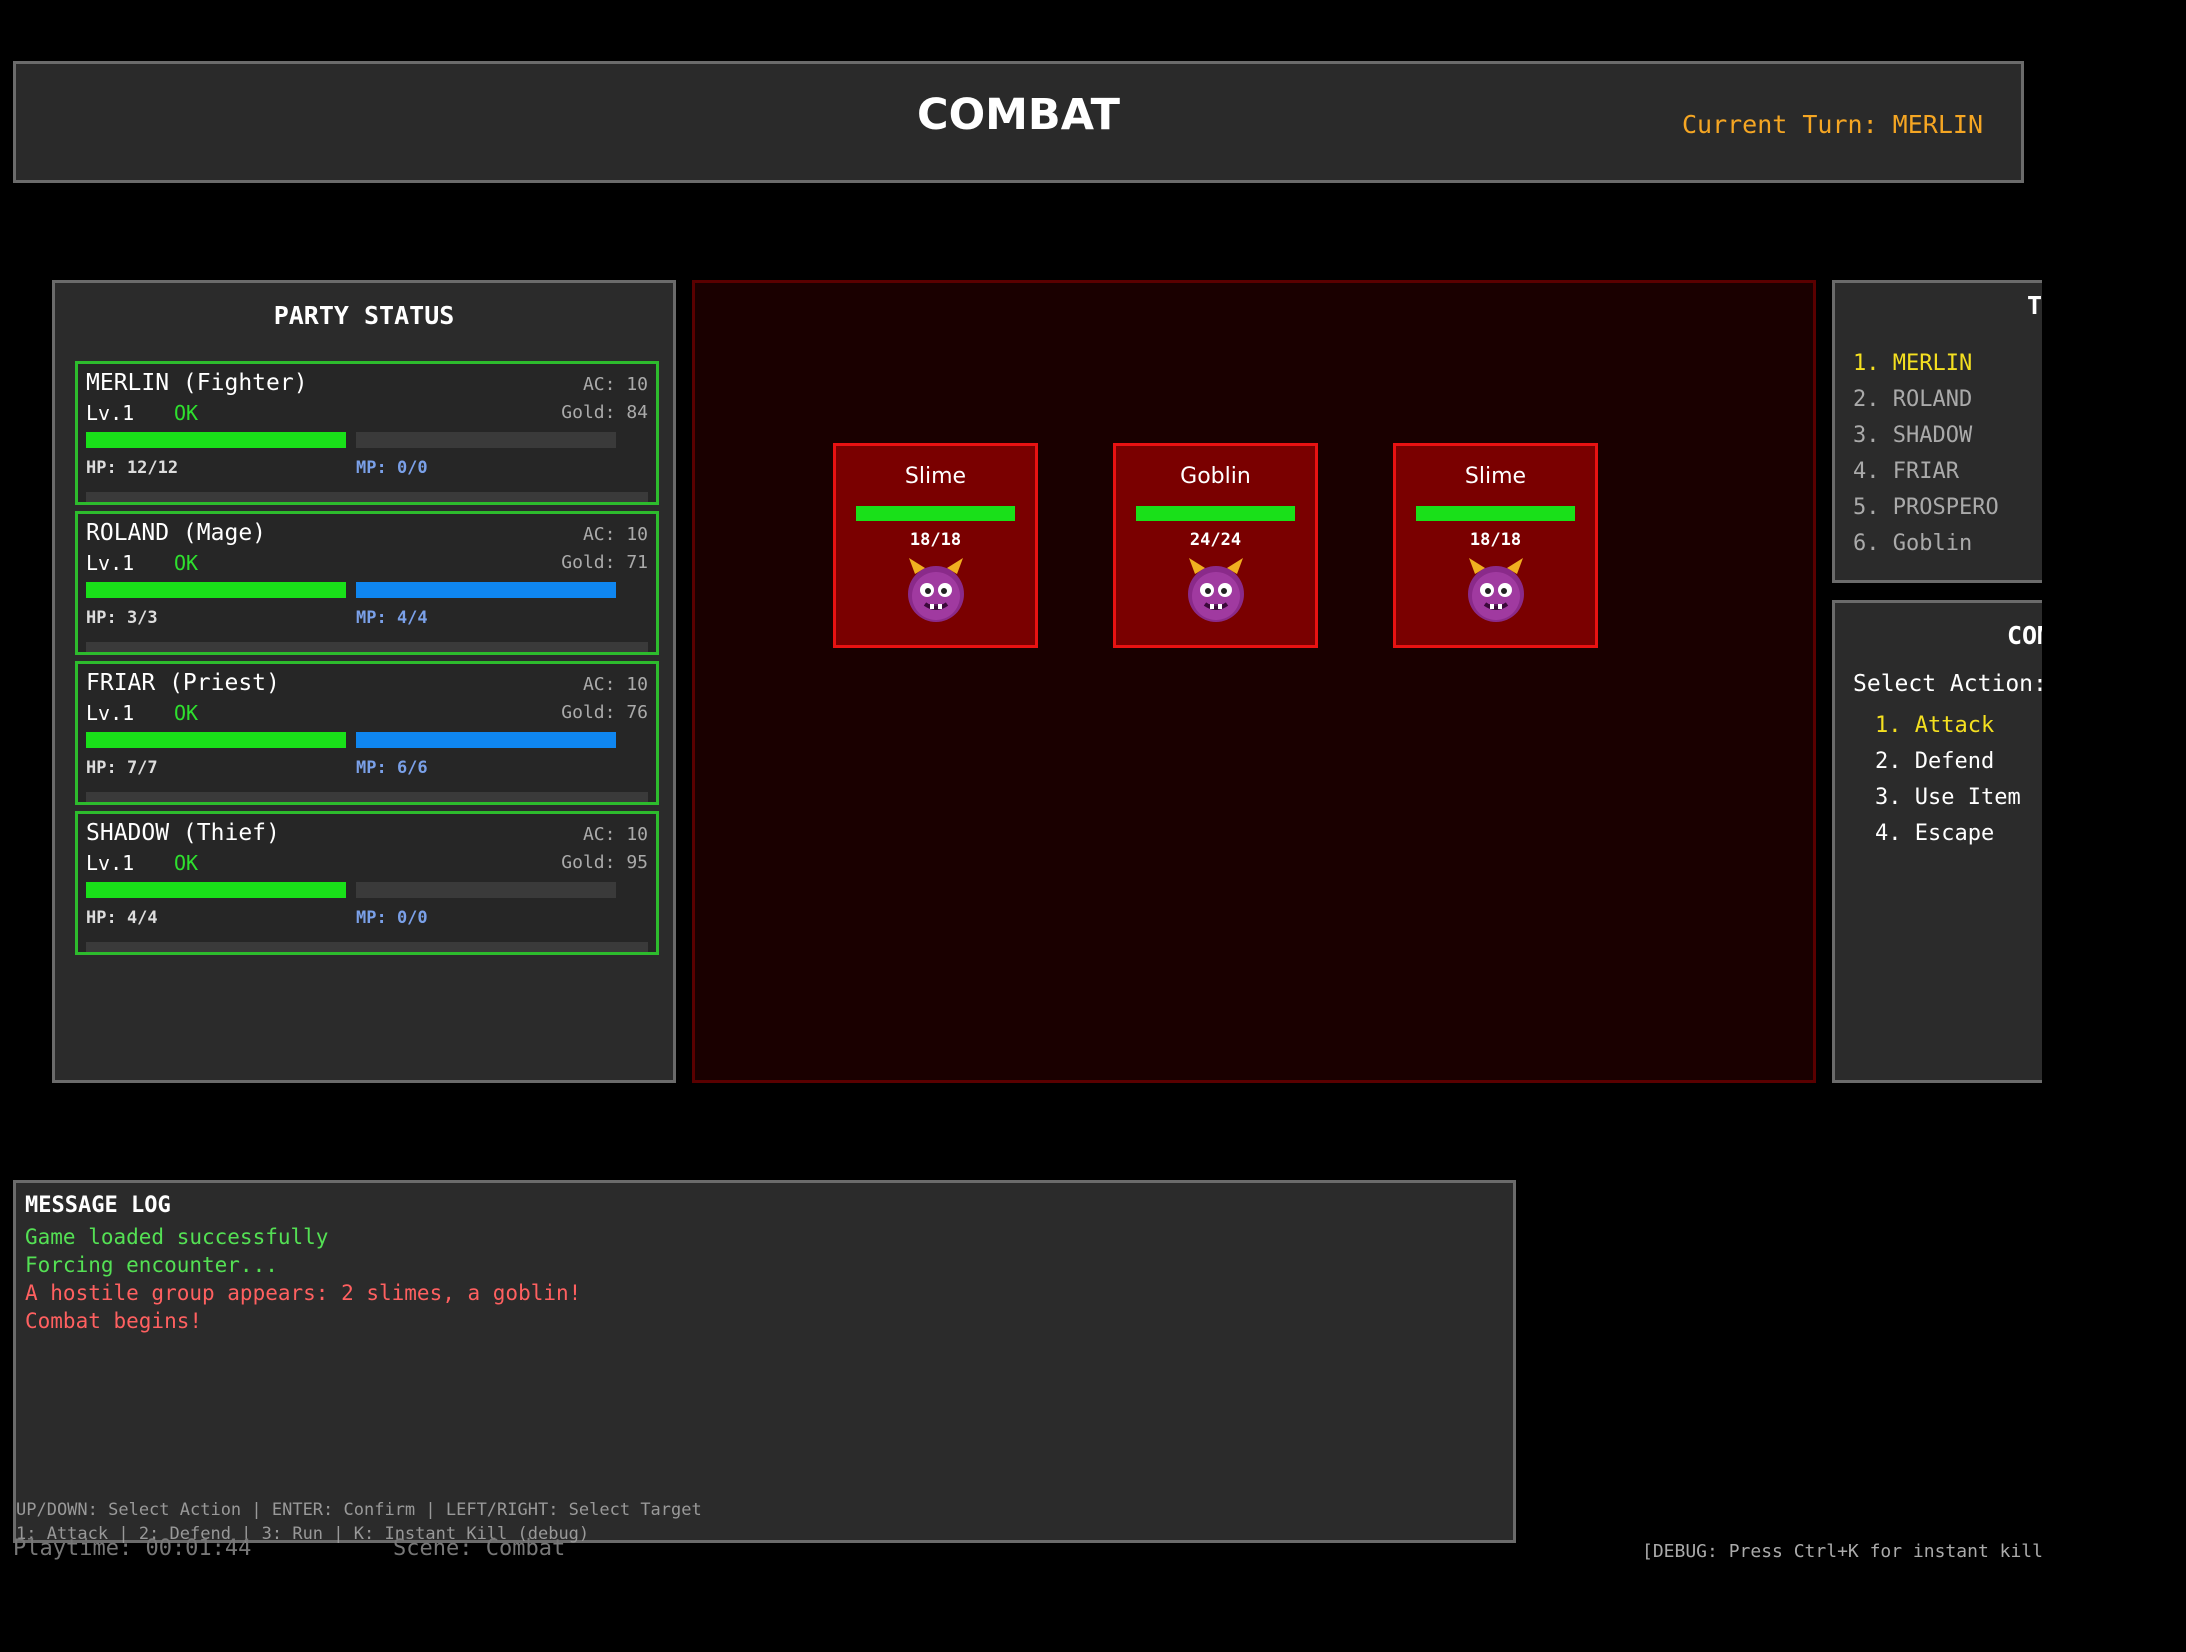 The image size is (2186, 1652). Describe the element at coordinates (604, 412) in the screenshot. I see `member-gold: Gold: 84` at that location.